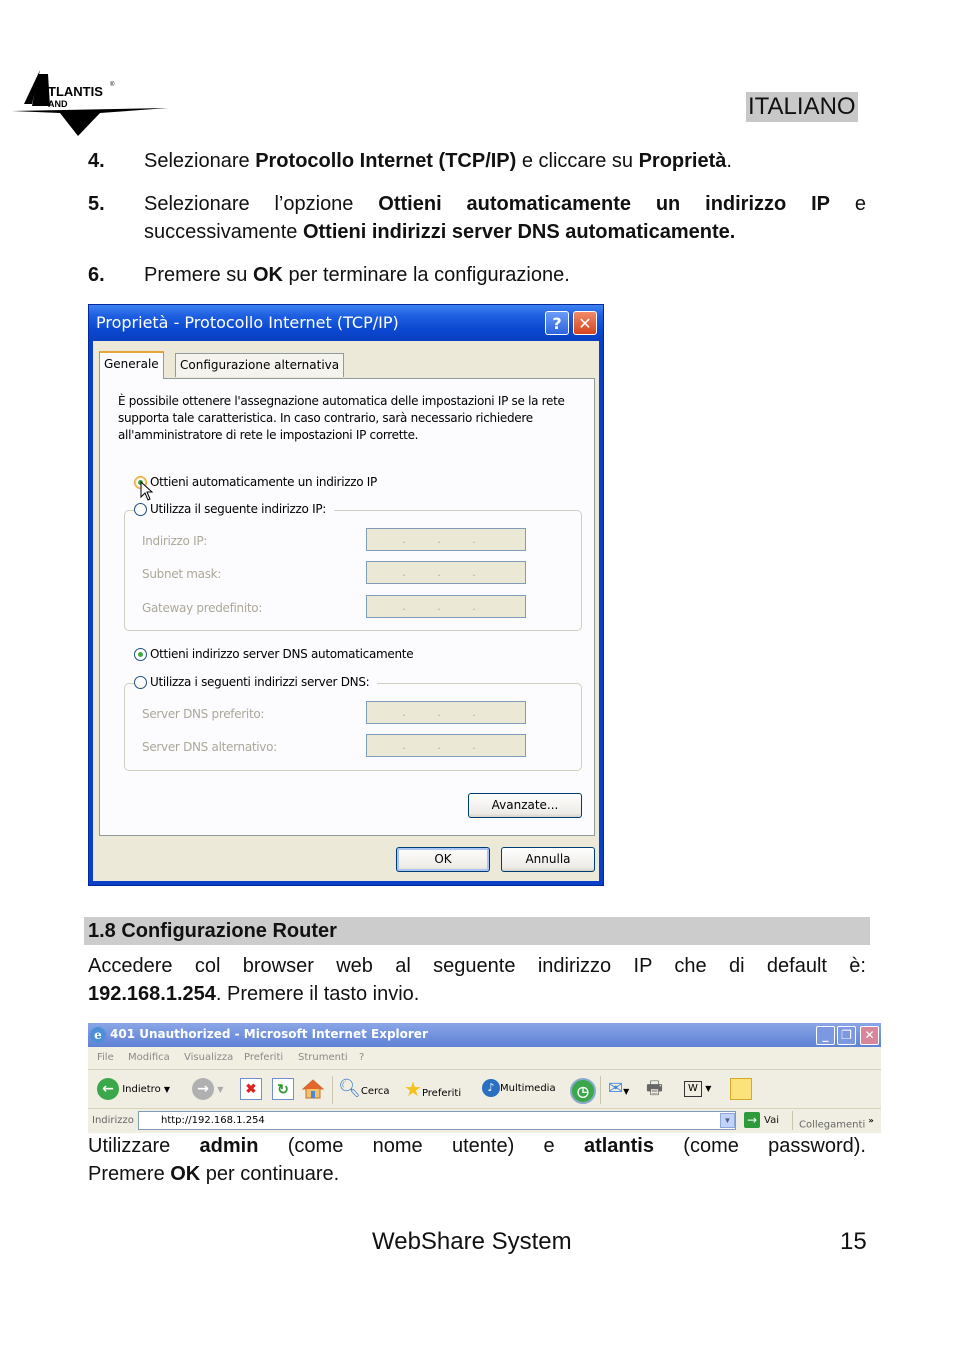 The image size is (954, 1350). Describe the element at coordinates (446, 539) in the screenshot. I see `ip-address-field: . . .` at that location.